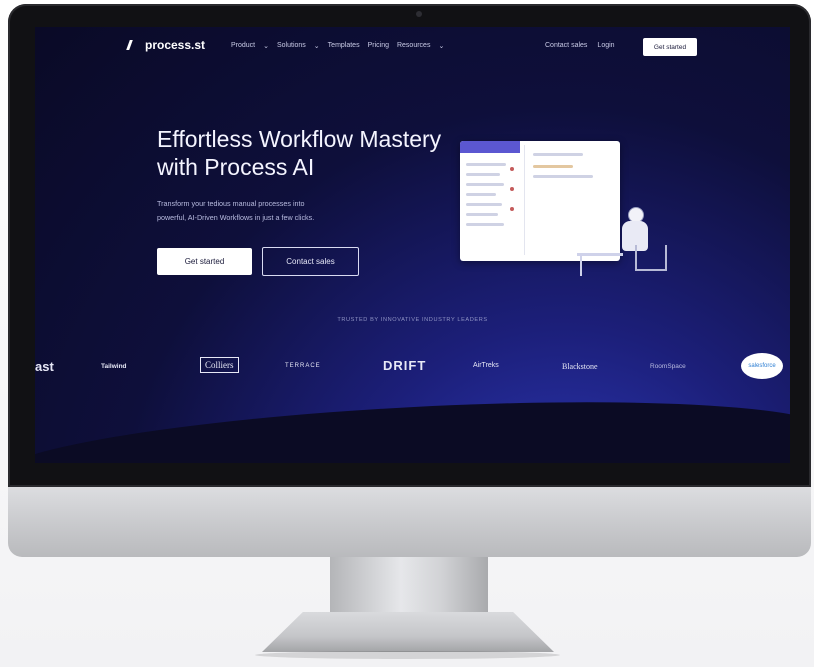  What do you see at coordinates (44, 366) in the screenshot?
I see `logo-ast: ast` at bounding box center [44, 366].